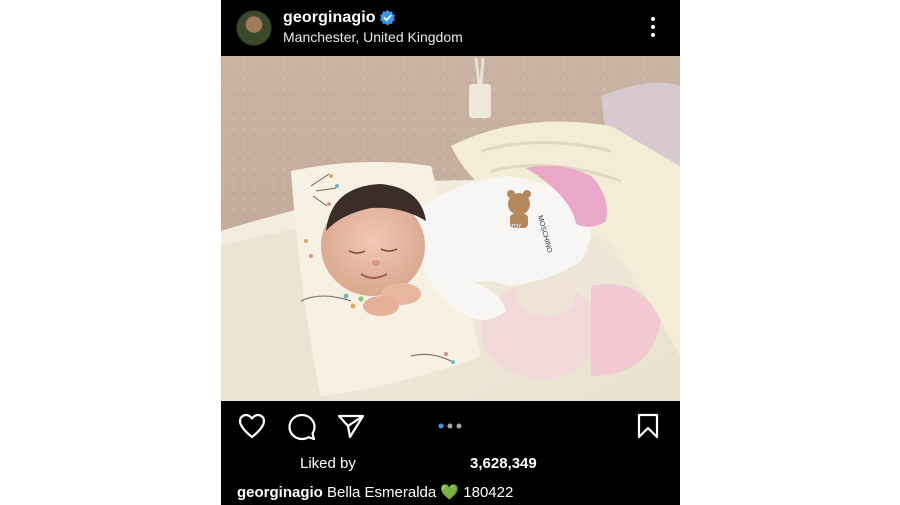 This screenshot has height=505, width=900. I want to click on paper-plane-icon, so click(351, 426).